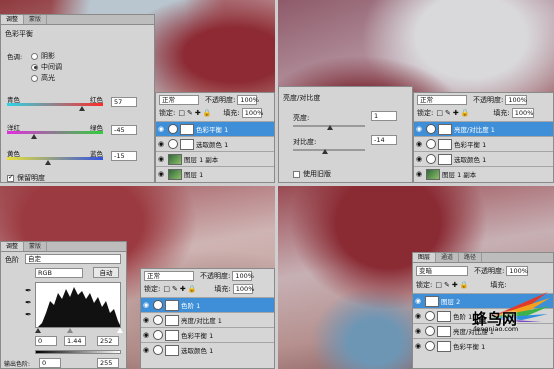 The width and height of the screenshot is (554, 369). I want to click on tab-layers: 图层, so click(425, 257).